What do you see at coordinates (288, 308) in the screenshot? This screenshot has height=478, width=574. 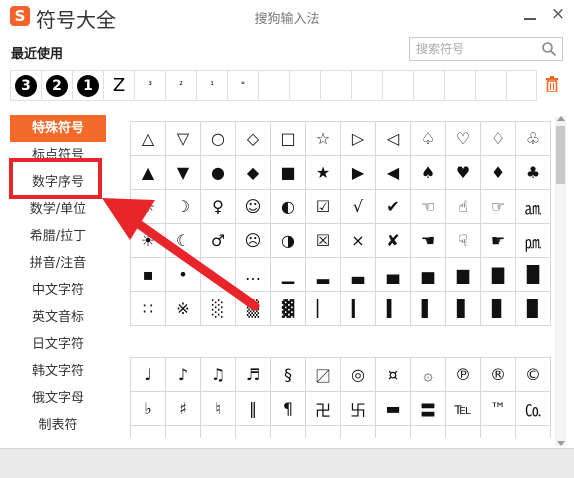 I see `symbol-cell: ▓` at bounding box center [288, 308].